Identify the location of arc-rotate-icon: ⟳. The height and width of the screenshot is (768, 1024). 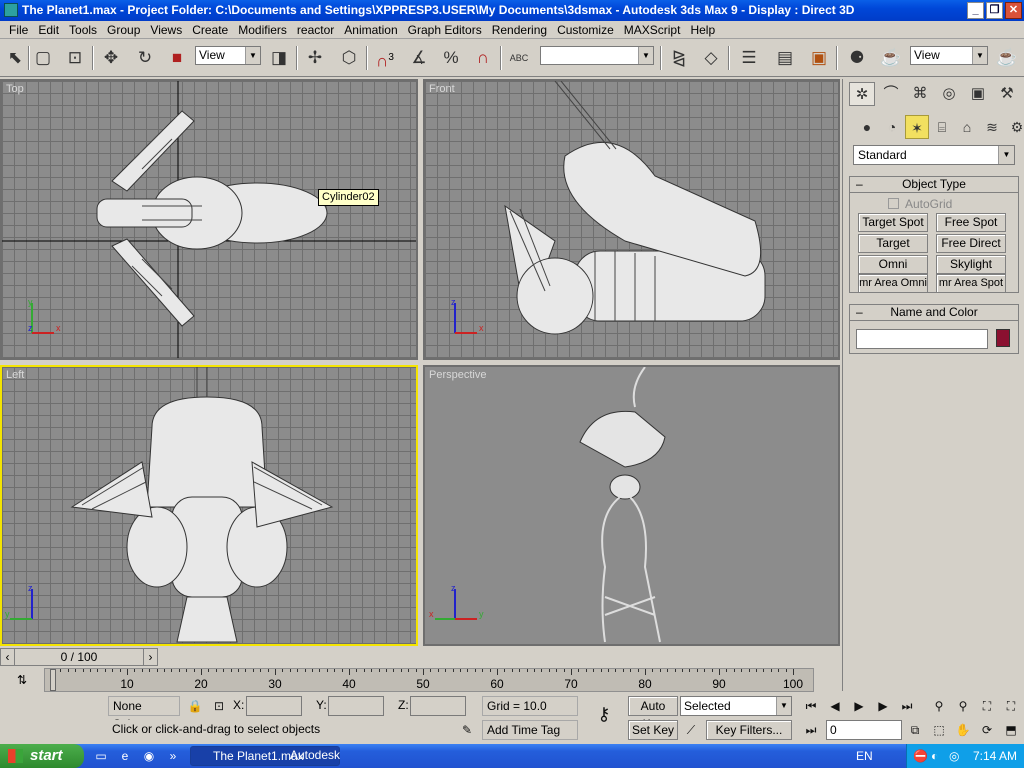
(987, 730).